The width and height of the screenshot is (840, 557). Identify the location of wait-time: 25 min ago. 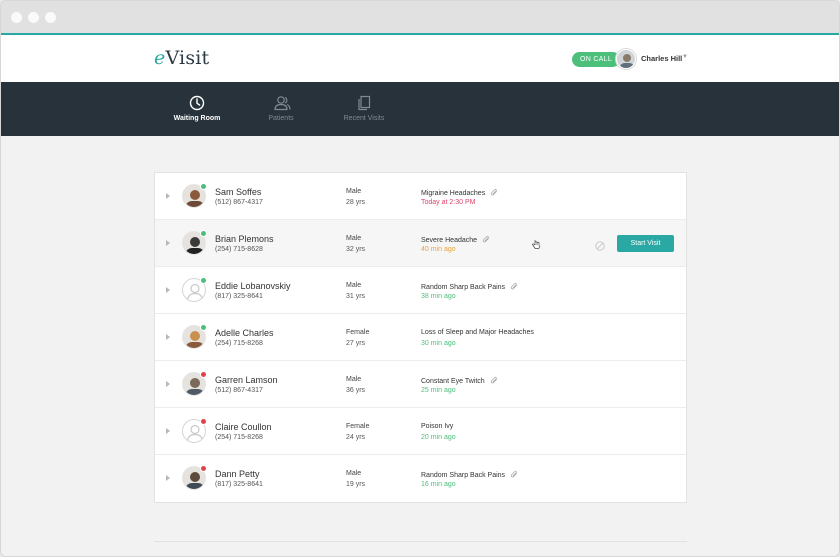
(438, 390).